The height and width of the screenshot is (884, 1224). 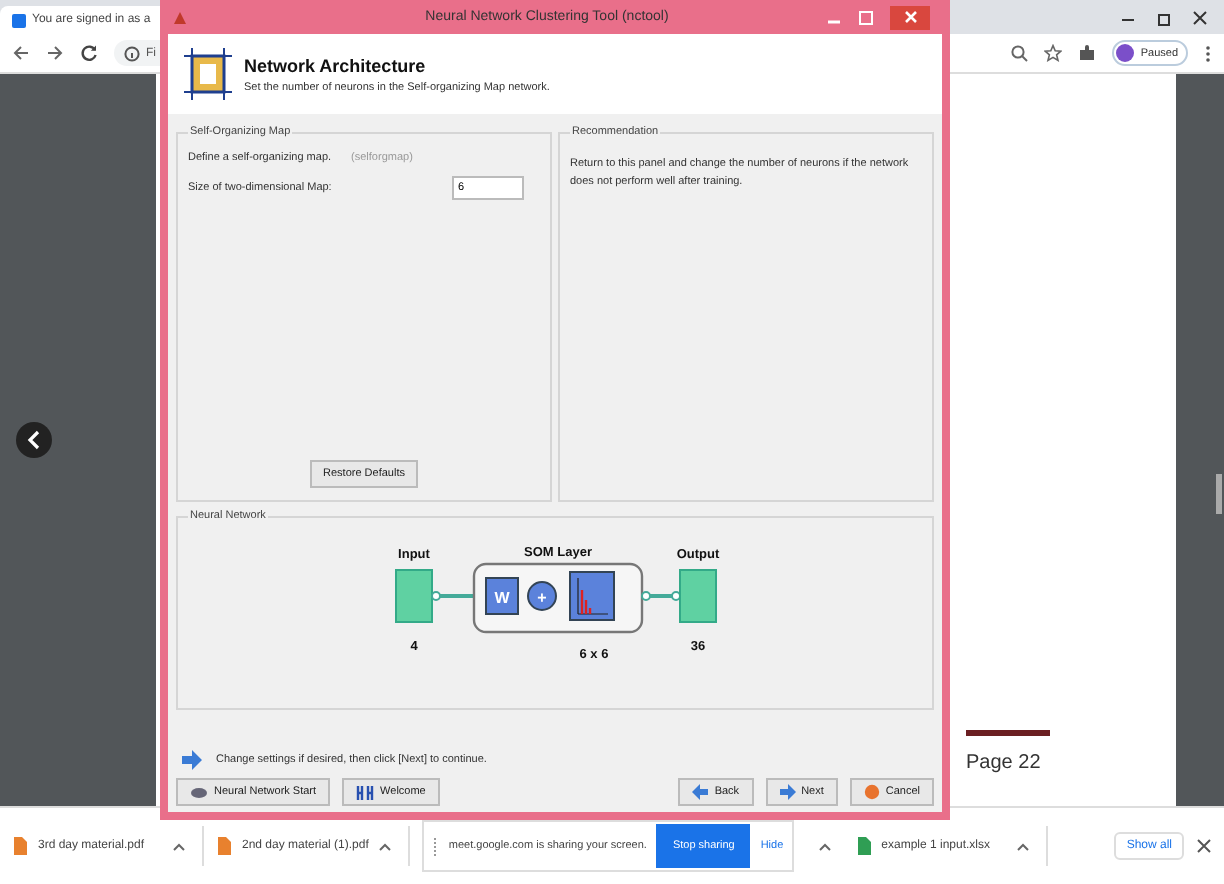 I want to click on transfer-function-icon, so click(x=591, y=596).